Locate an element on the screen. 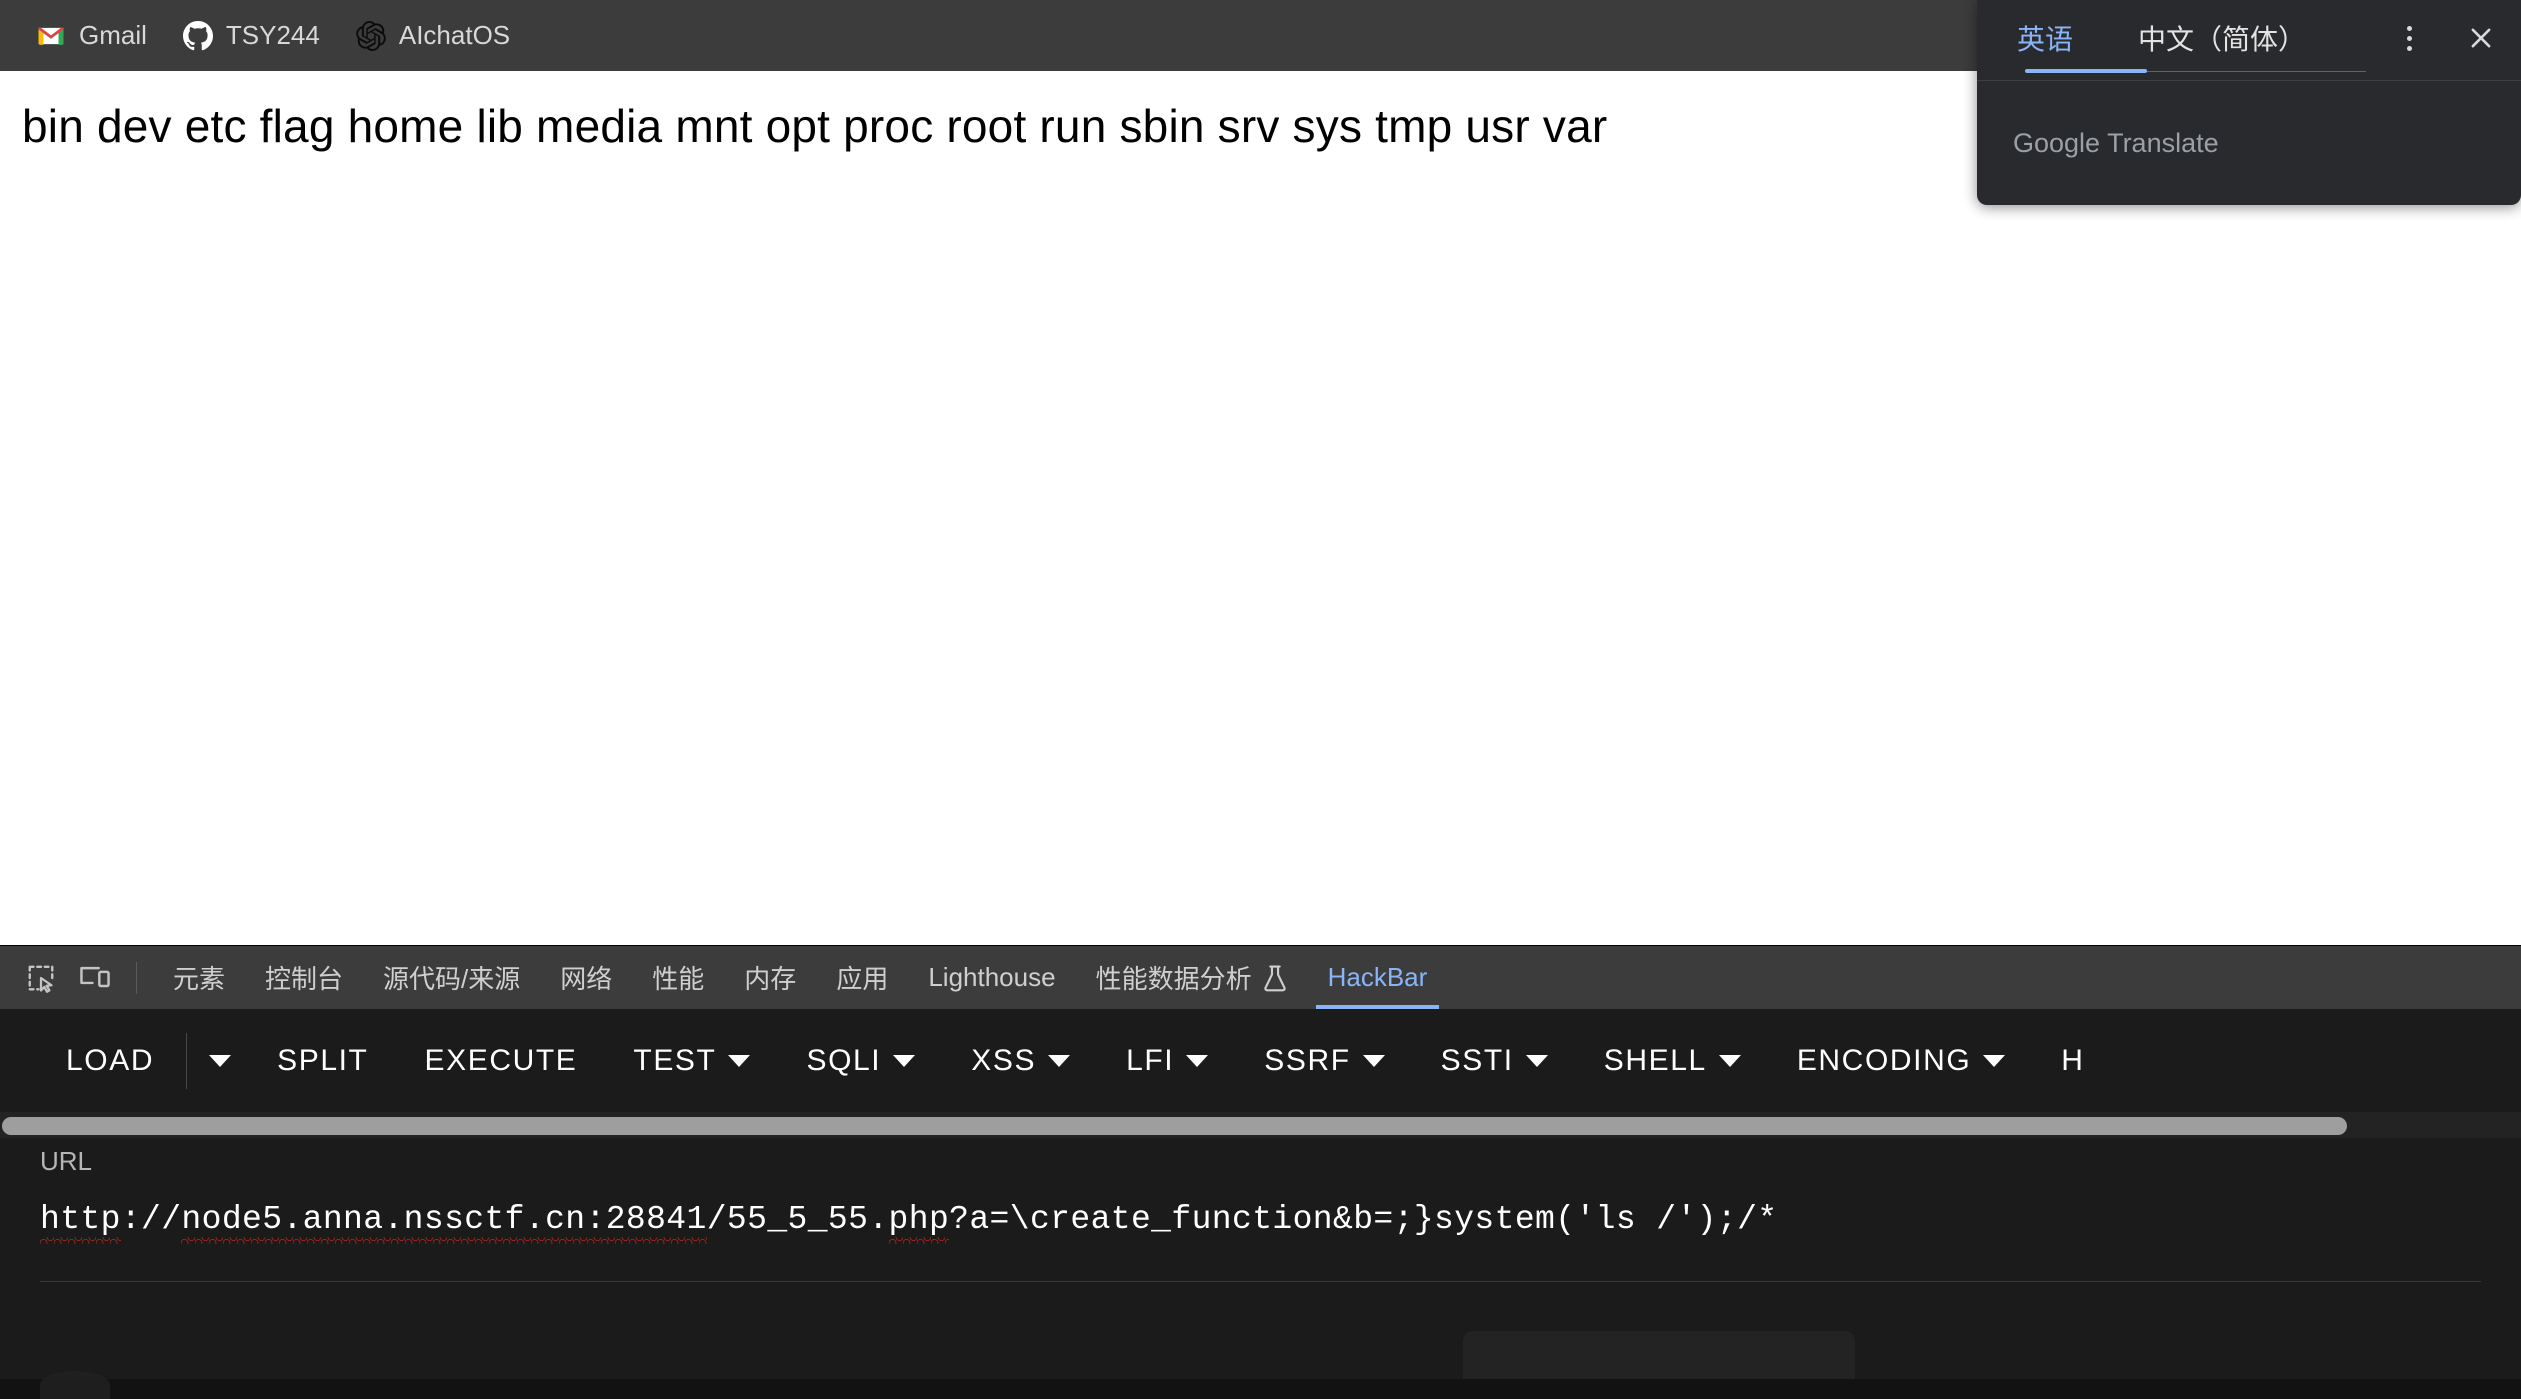  experiment-flask-icon is located at coordinates (1274, 977).